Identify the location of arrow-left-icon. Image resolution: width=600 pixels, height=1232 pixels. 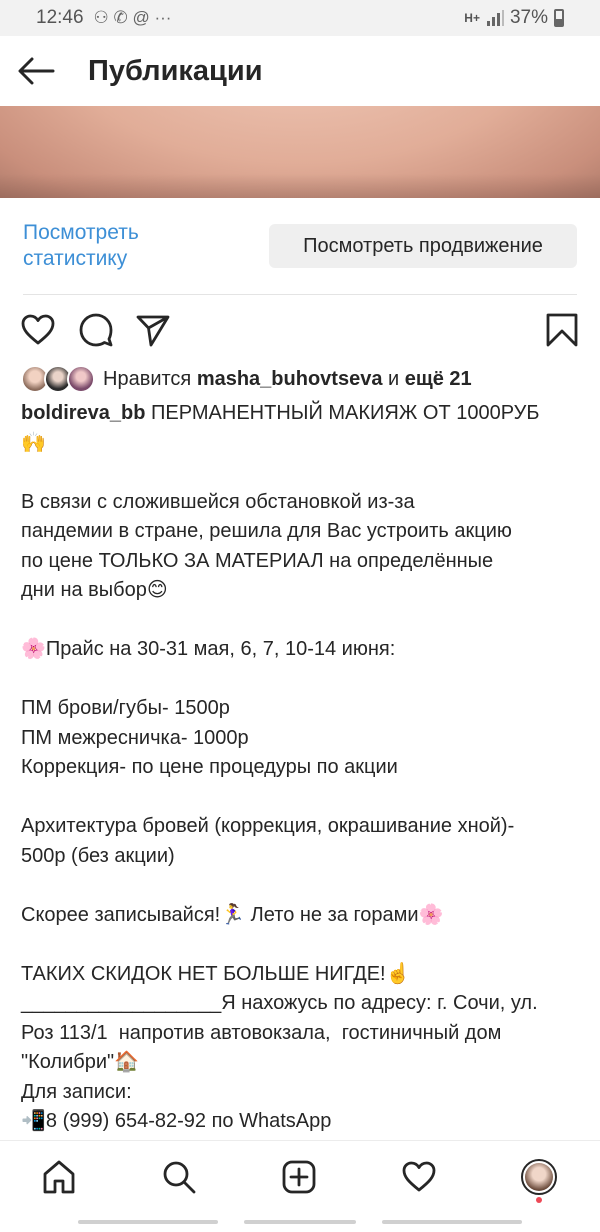
(36, 71).